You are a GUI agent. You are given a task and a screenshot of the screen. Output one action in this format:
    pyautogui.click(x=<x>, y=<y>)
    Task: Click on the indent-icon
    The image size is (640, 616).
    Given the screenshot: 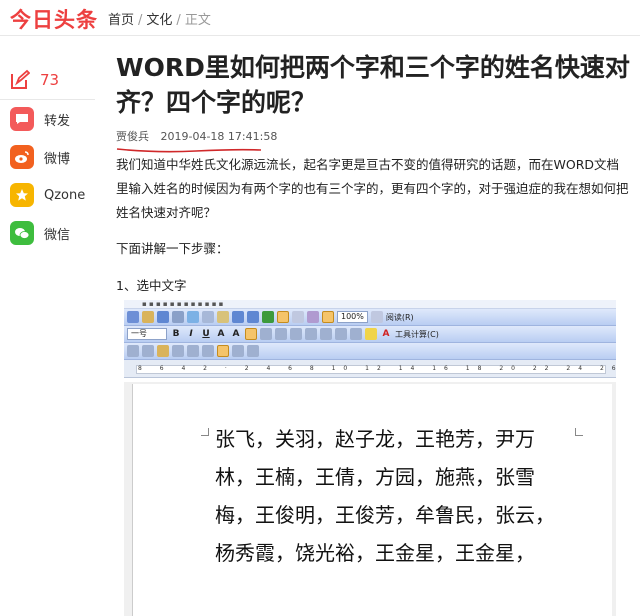 What is the action you would take?
    pyautogui.click(x=356, y=334)
    